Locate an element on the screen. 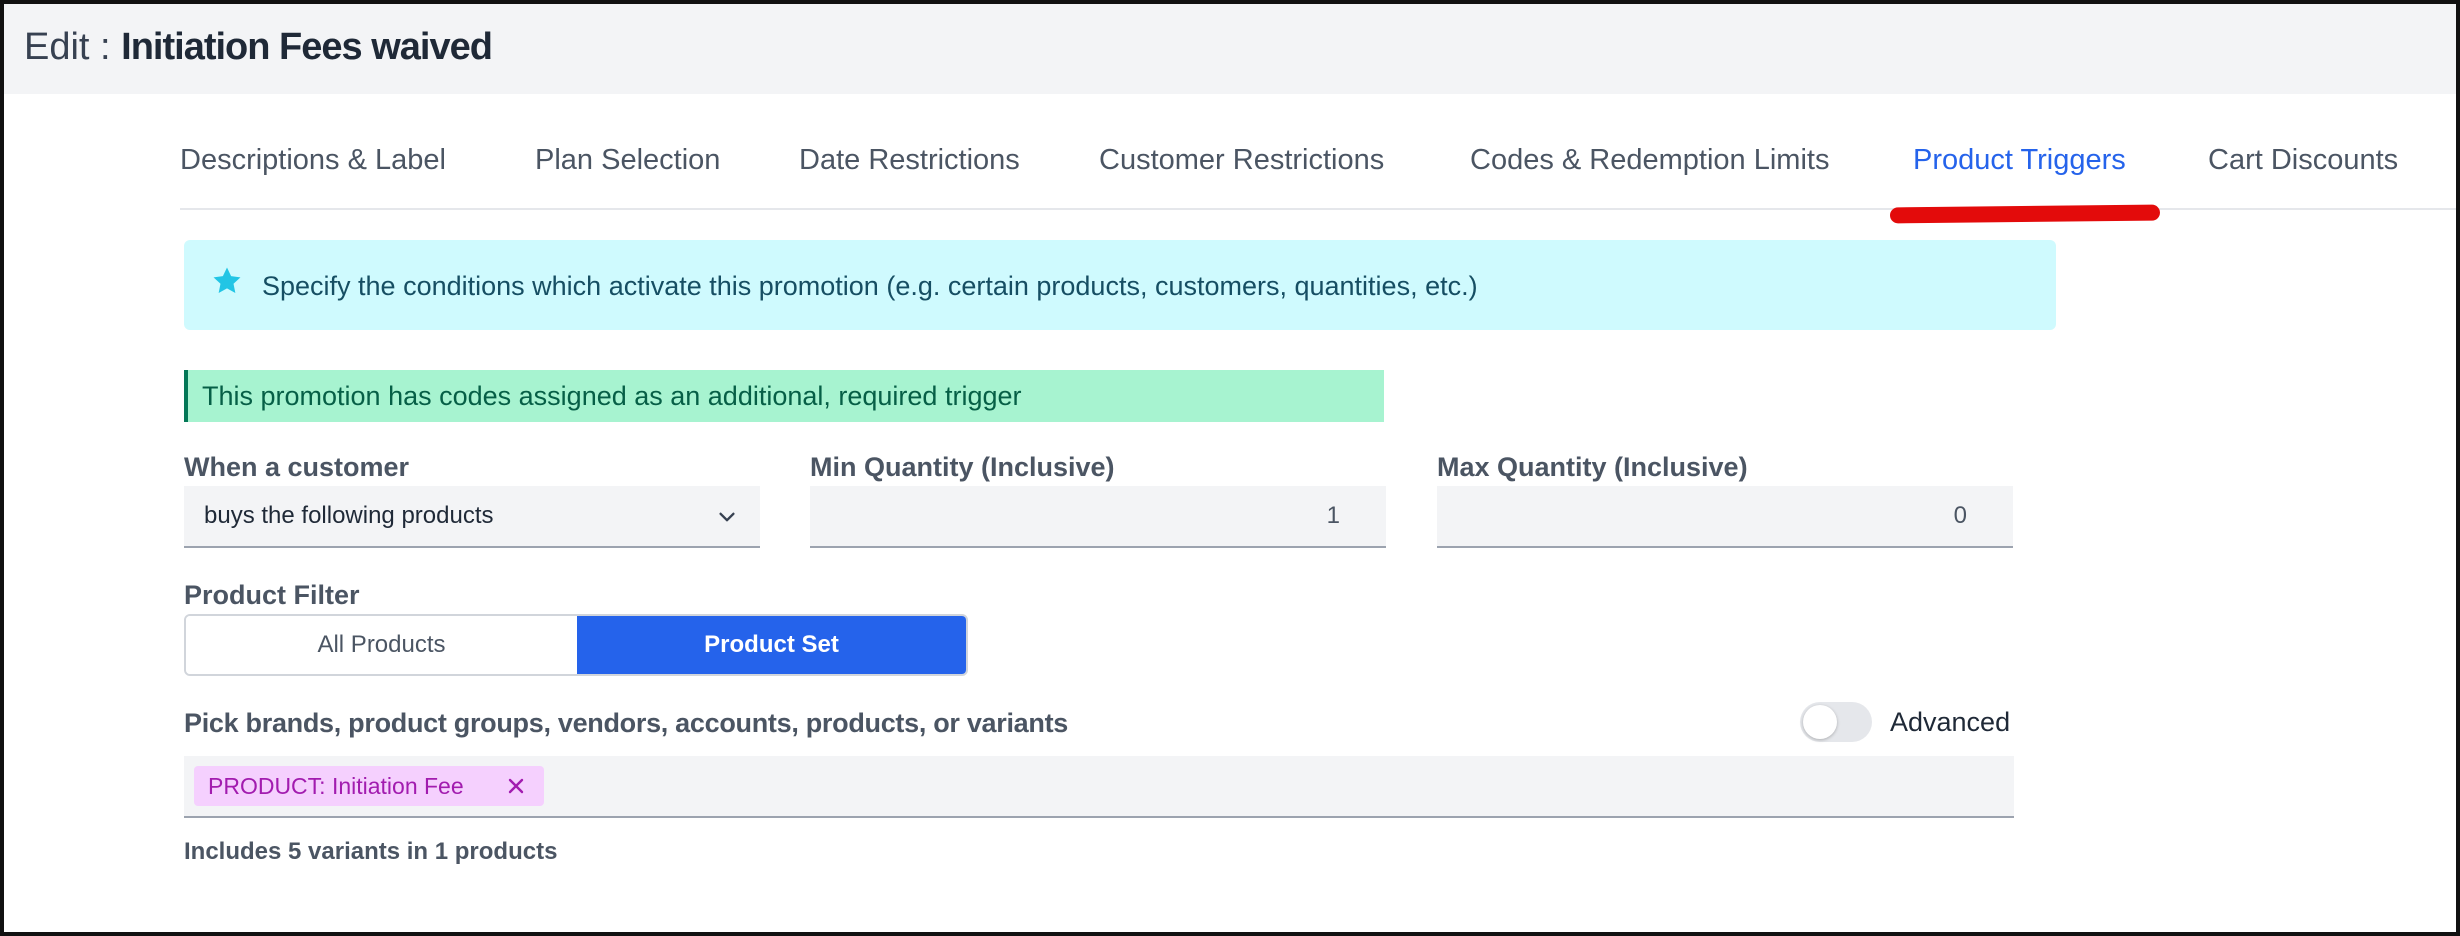 This screenshot has height=936, width=2460. when-customer-label: When a customer is located at coordinates (297, 467).